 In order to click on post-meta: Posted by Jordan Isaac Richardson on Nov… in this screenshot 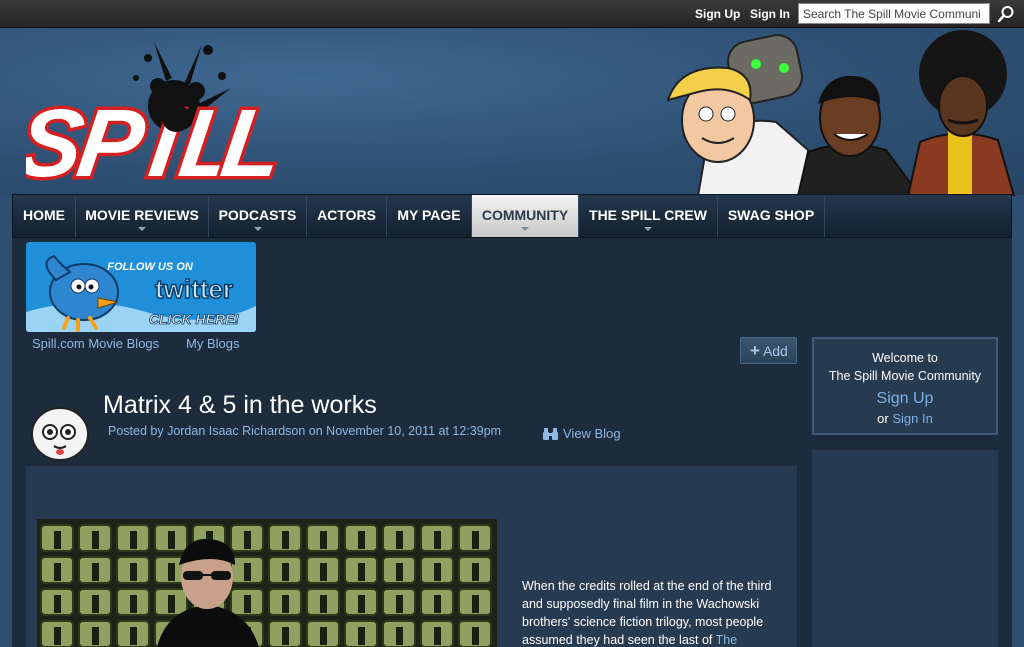, I will do `click(304, 431)`.